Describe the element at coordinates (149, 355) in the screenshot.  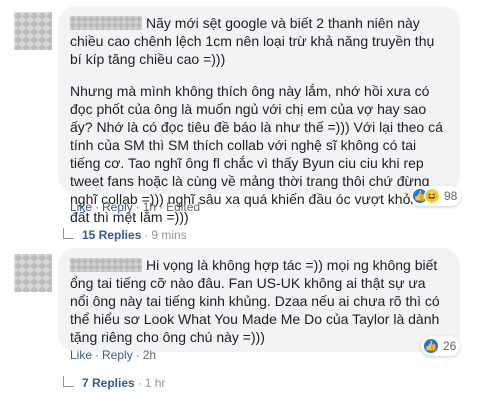
I see `timestamp: 2h` at that location.